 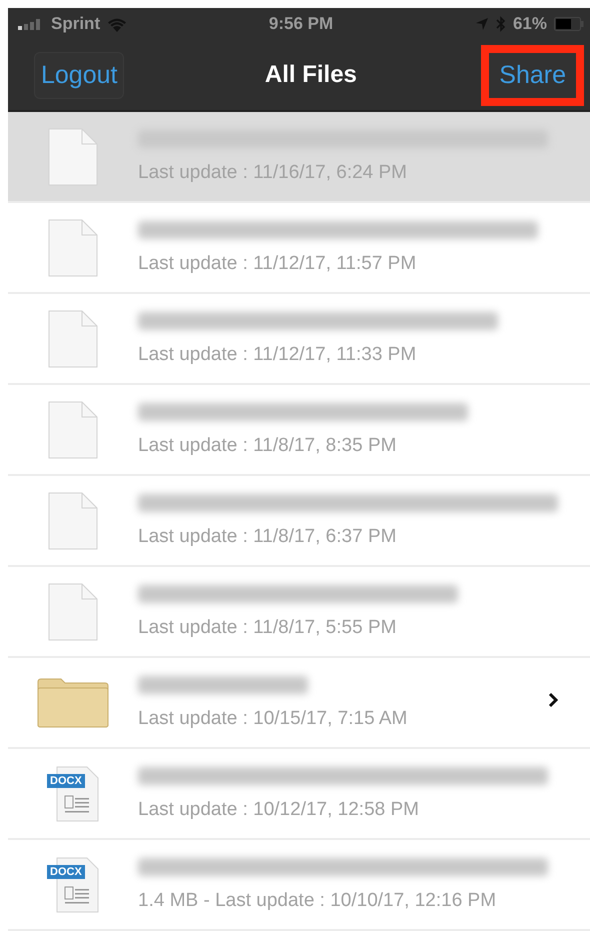 I want to click on clock-time: 9:56 PM, so click(x=301, y=24).